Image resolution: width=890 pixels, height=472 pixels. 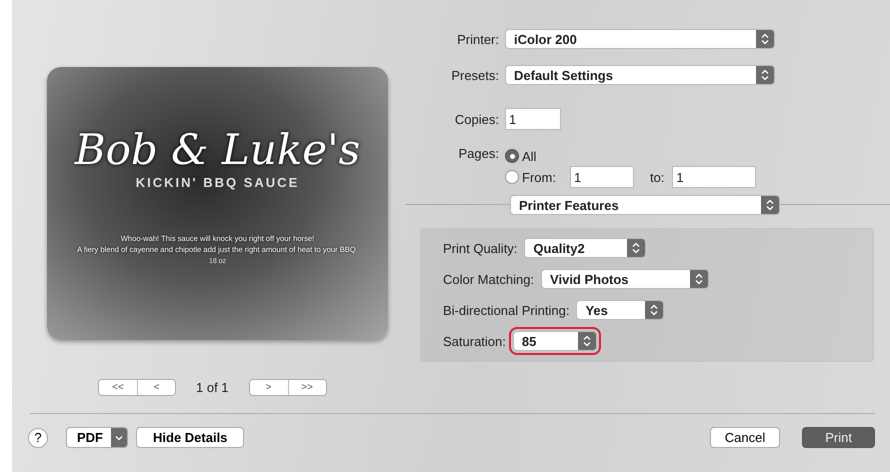 What do you see at coordinates (97, 437) in the screenshot?
I see `pdf-menu-button: PDF` at bounding box center [97, 437].